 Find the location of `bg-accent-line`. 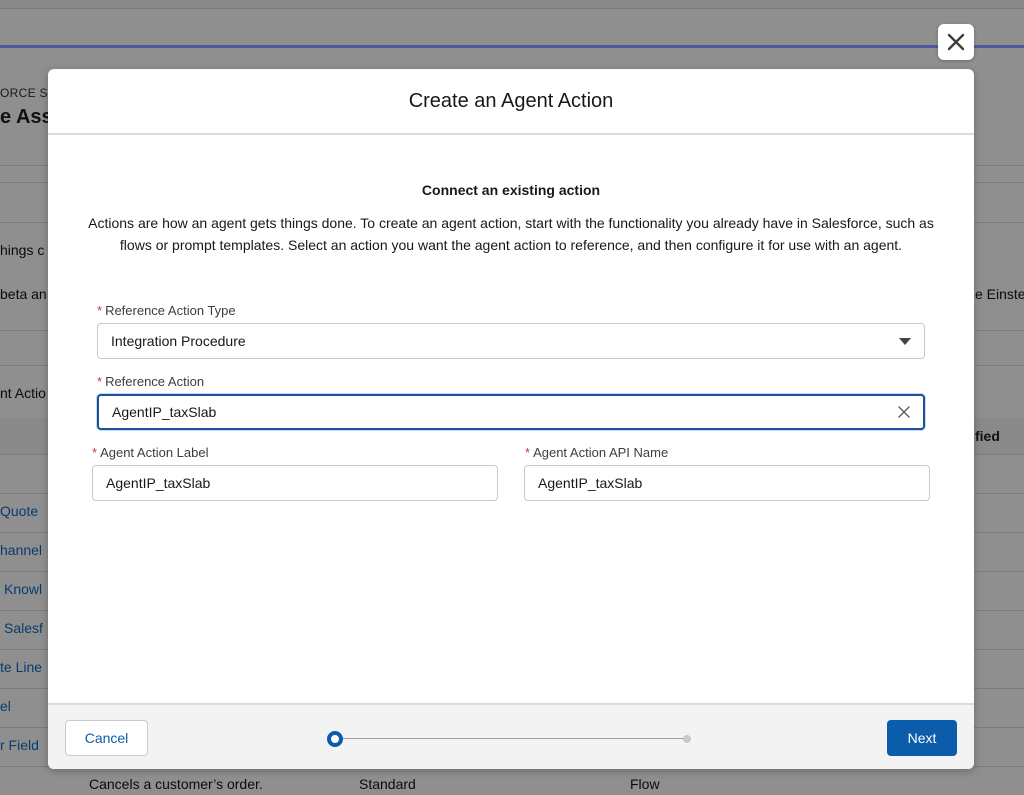

bg-accent-line is located at coordinates (512, 46).